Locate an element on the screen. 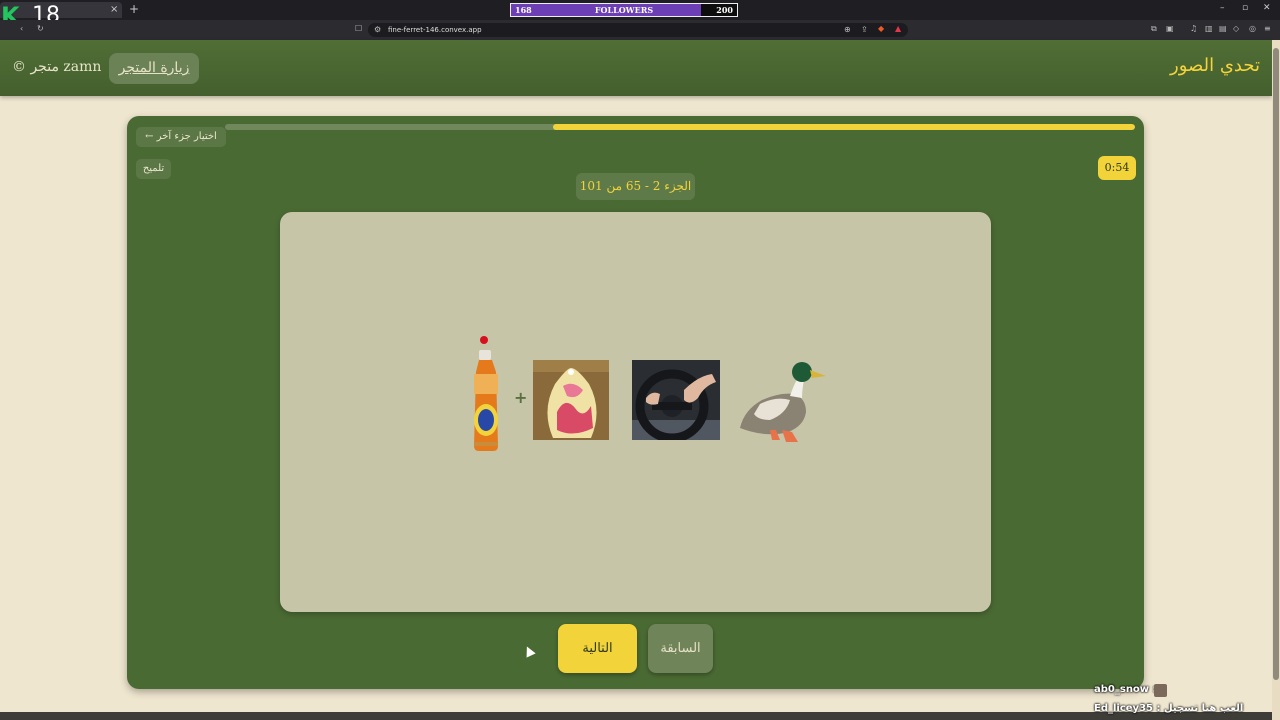  plus-icon: + is located at coordinates (521, 397).